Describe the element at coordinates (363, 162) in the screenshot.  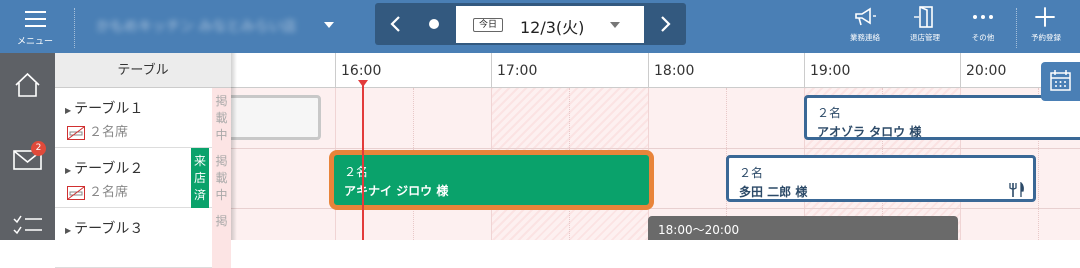
I see `current-time-line` at that location.